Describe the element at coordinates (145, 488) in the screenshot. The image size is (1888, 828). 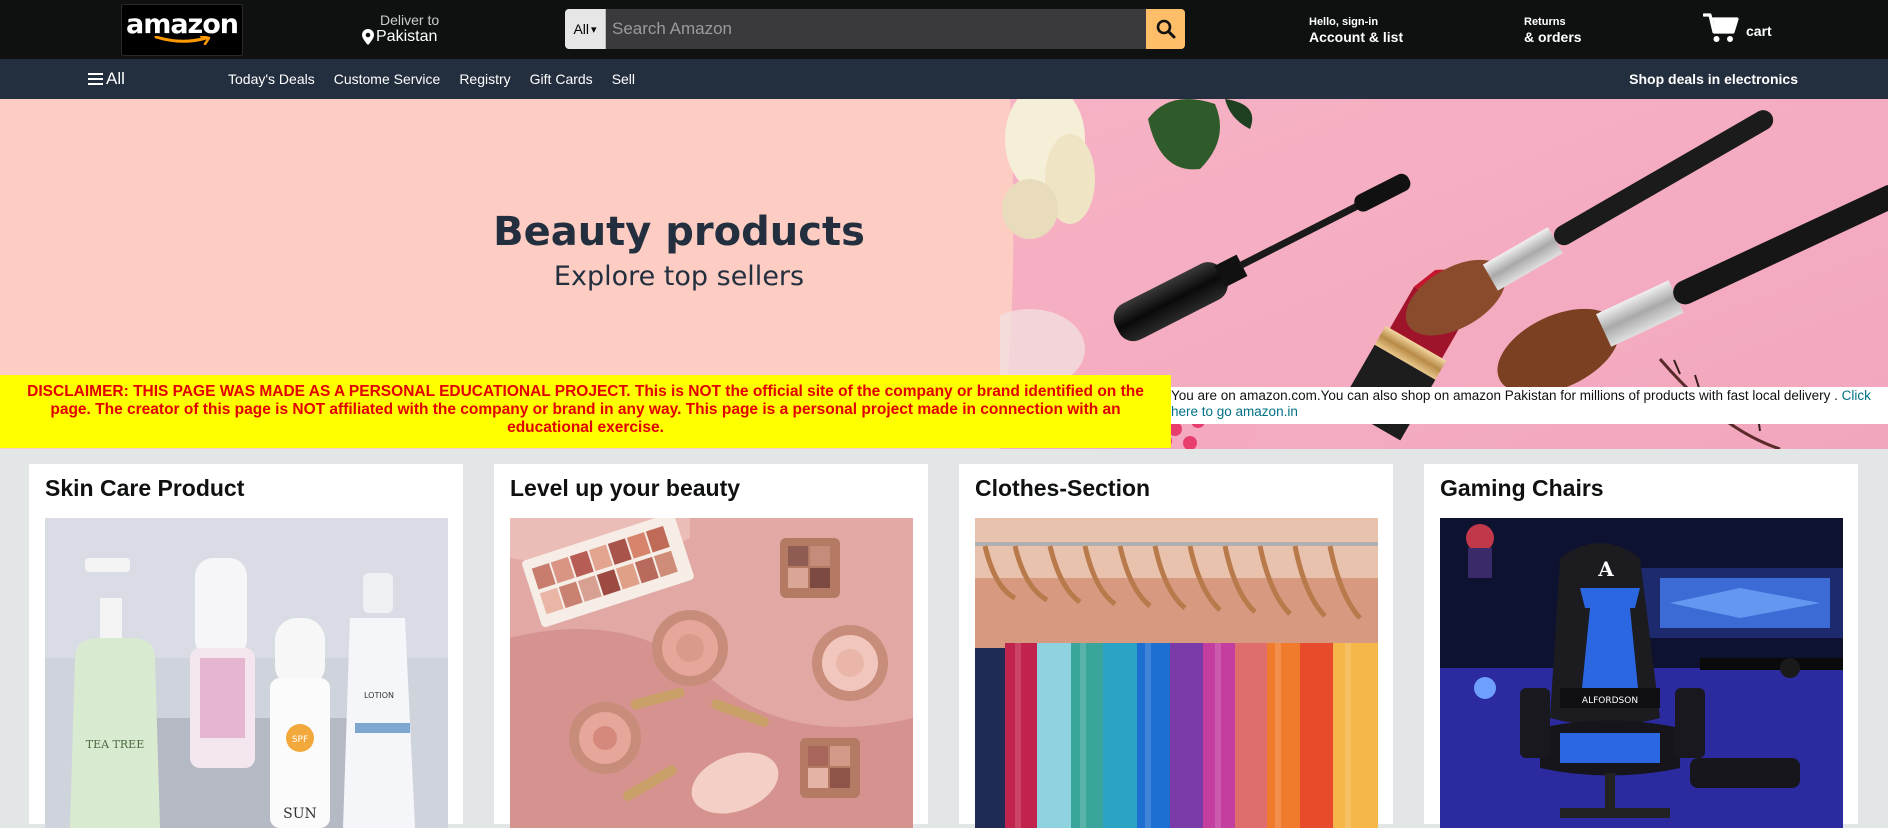
I see `card-title: Skin Care Product` at that location.